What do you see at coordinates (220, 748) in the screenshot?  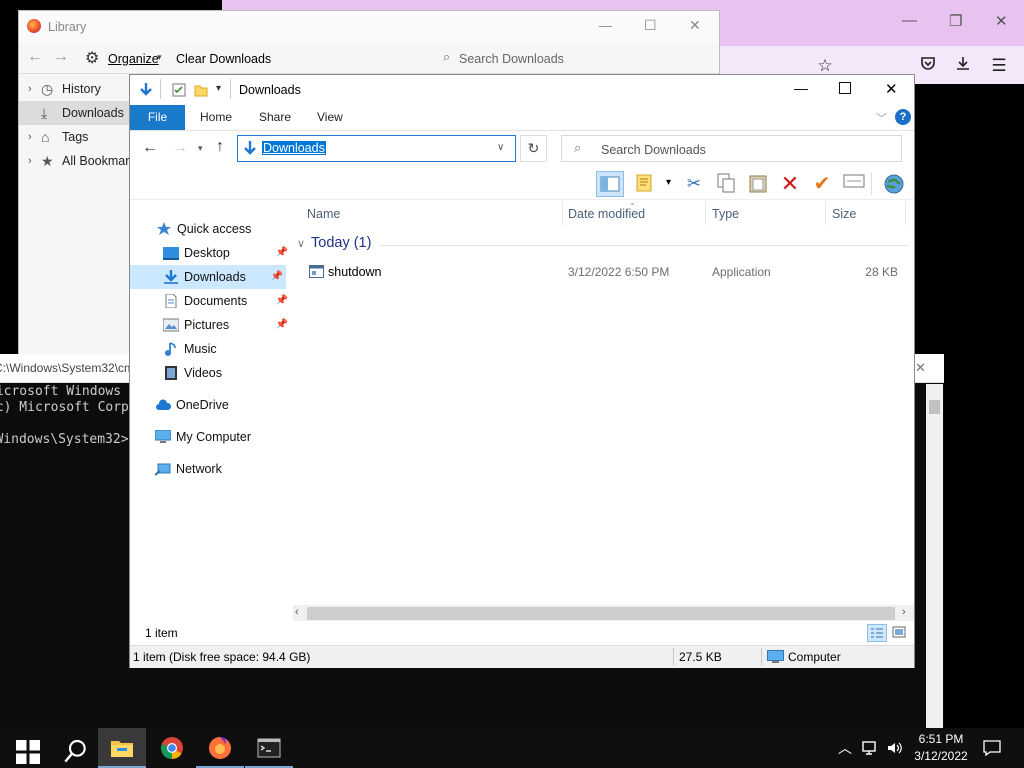 I see `taskbar-firefox` at bounding box center [220, 748].